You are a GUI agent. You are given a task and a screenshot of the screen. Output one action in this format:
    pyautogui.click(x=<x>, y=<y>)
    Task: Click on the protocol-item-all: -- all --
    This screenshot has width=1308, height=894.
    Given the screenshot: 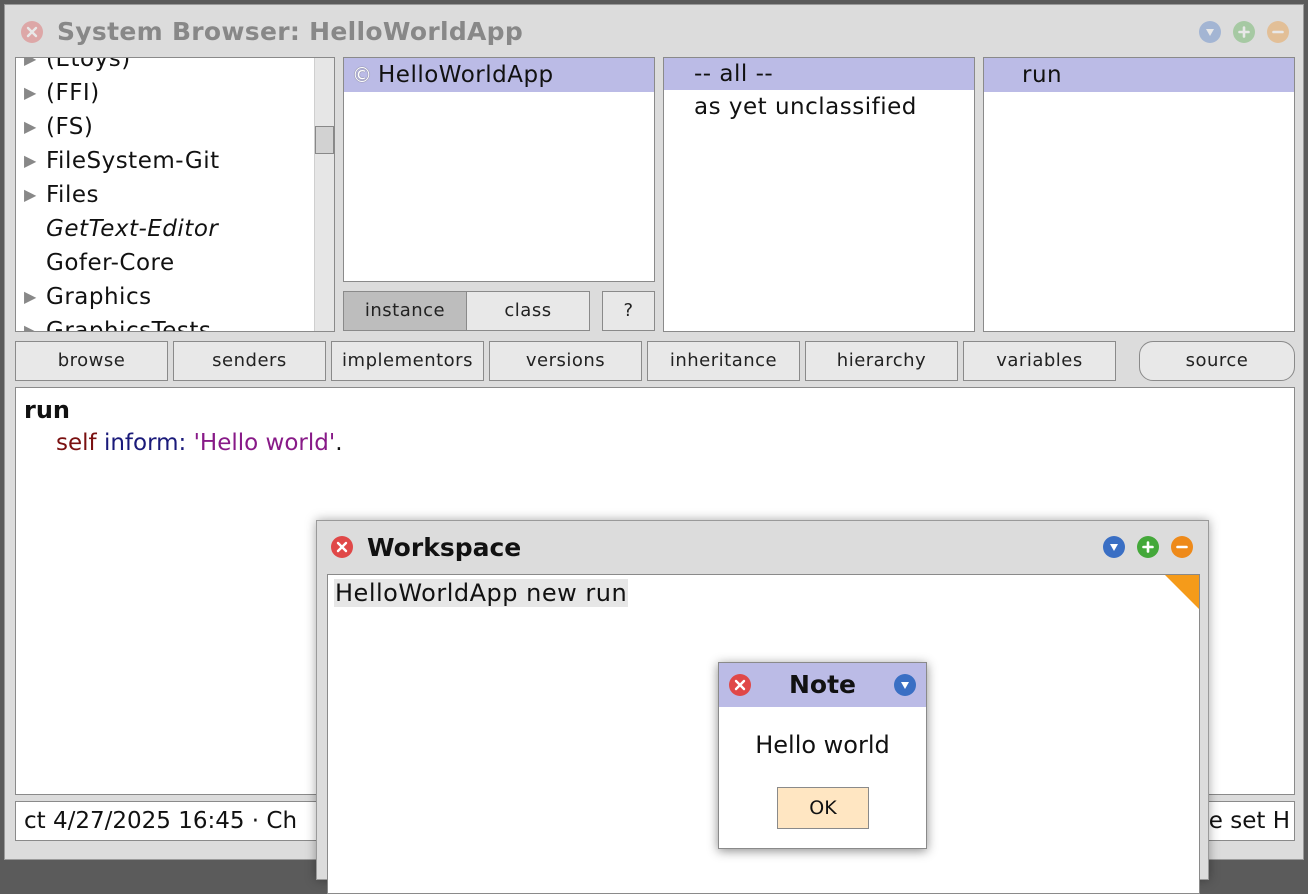 What is the action you would take?
    pyautogui.click(x=819, y=74)
    